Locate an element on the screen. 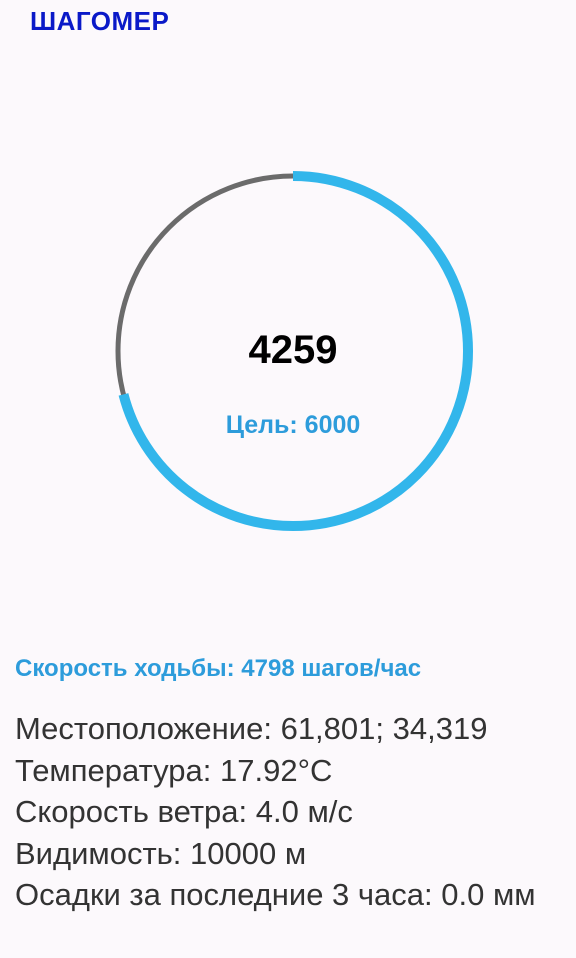 The width and height of the screenshot is (576, 958). temperature-label: Температура: is located at coordinates (113, 770).